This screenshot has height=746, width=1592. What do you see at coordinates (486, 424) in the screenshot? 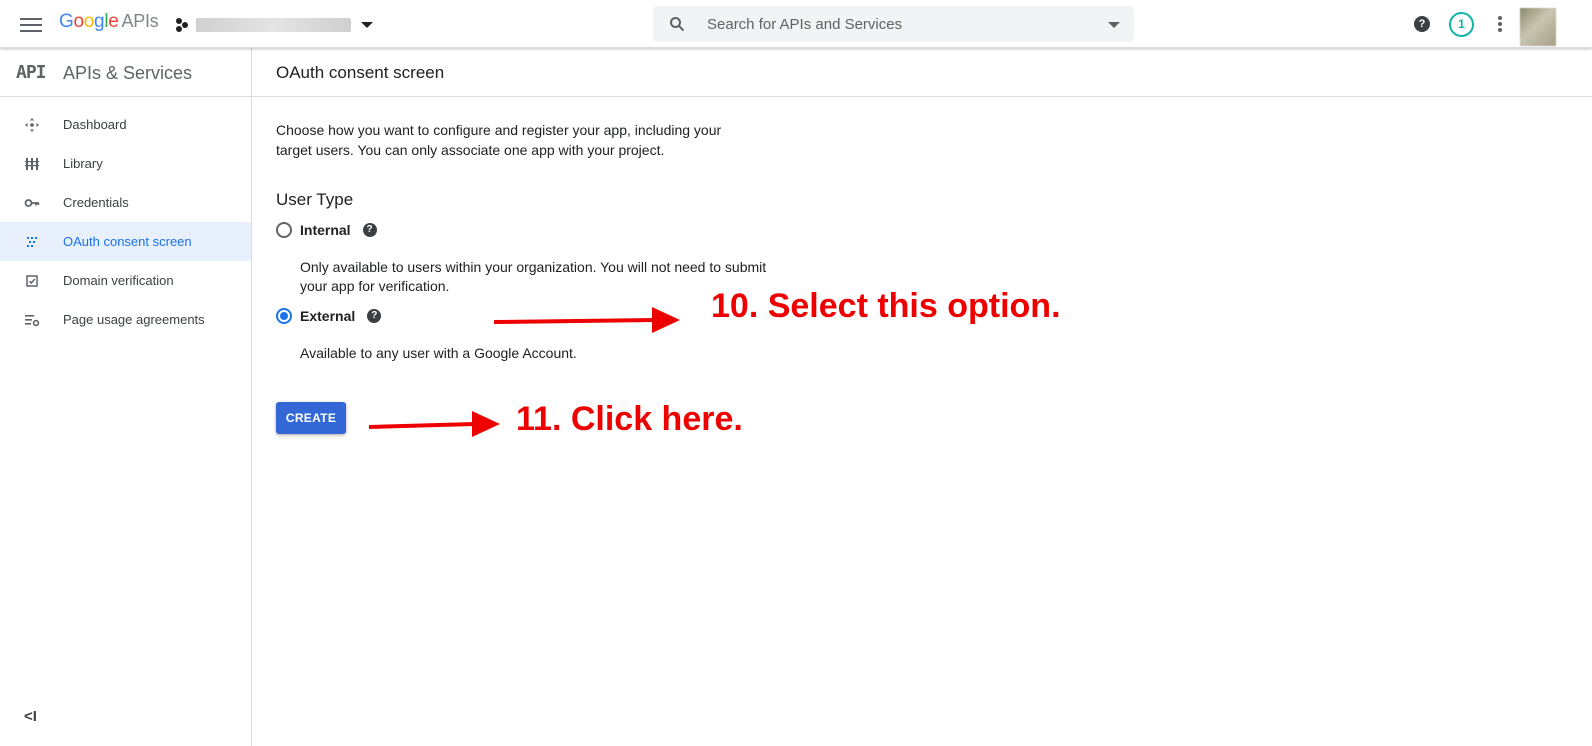
I see `arrow-step11-head` at bounding box center [486, 424].